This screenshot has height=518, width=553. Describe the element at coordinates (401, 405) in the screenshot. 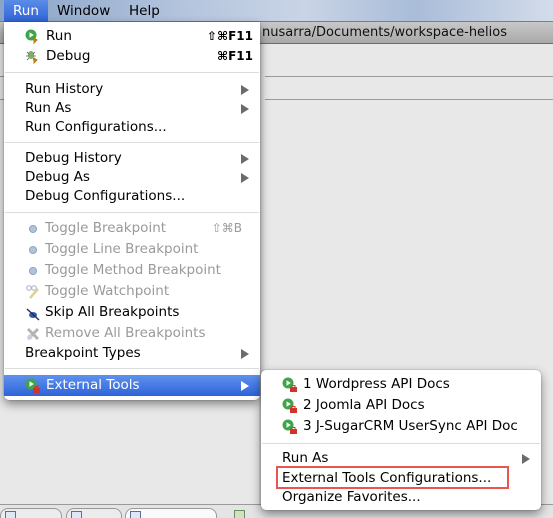

I see `external-tool-item: 2 Joomla API Docs` at that location.